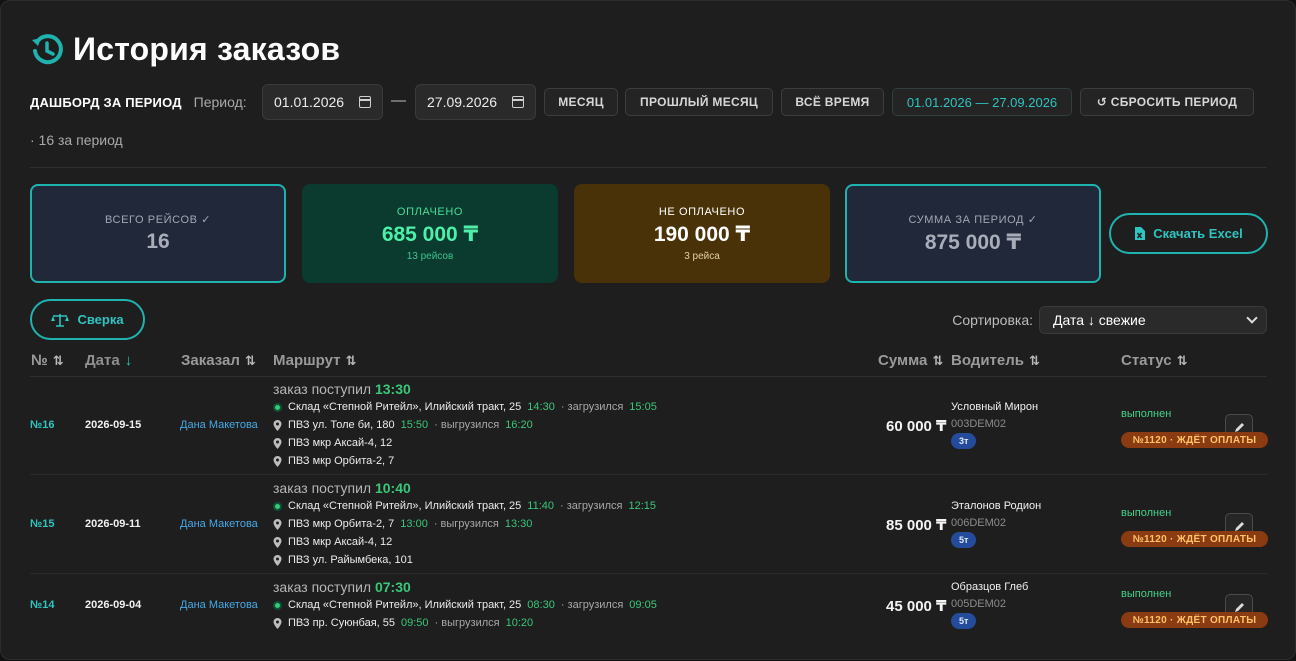 The height and width of the screenshot is (661, 1296). Describe the element at coordinates (87, 319) in the screenshot. I see `reconcile-button: Сверка` at that location.